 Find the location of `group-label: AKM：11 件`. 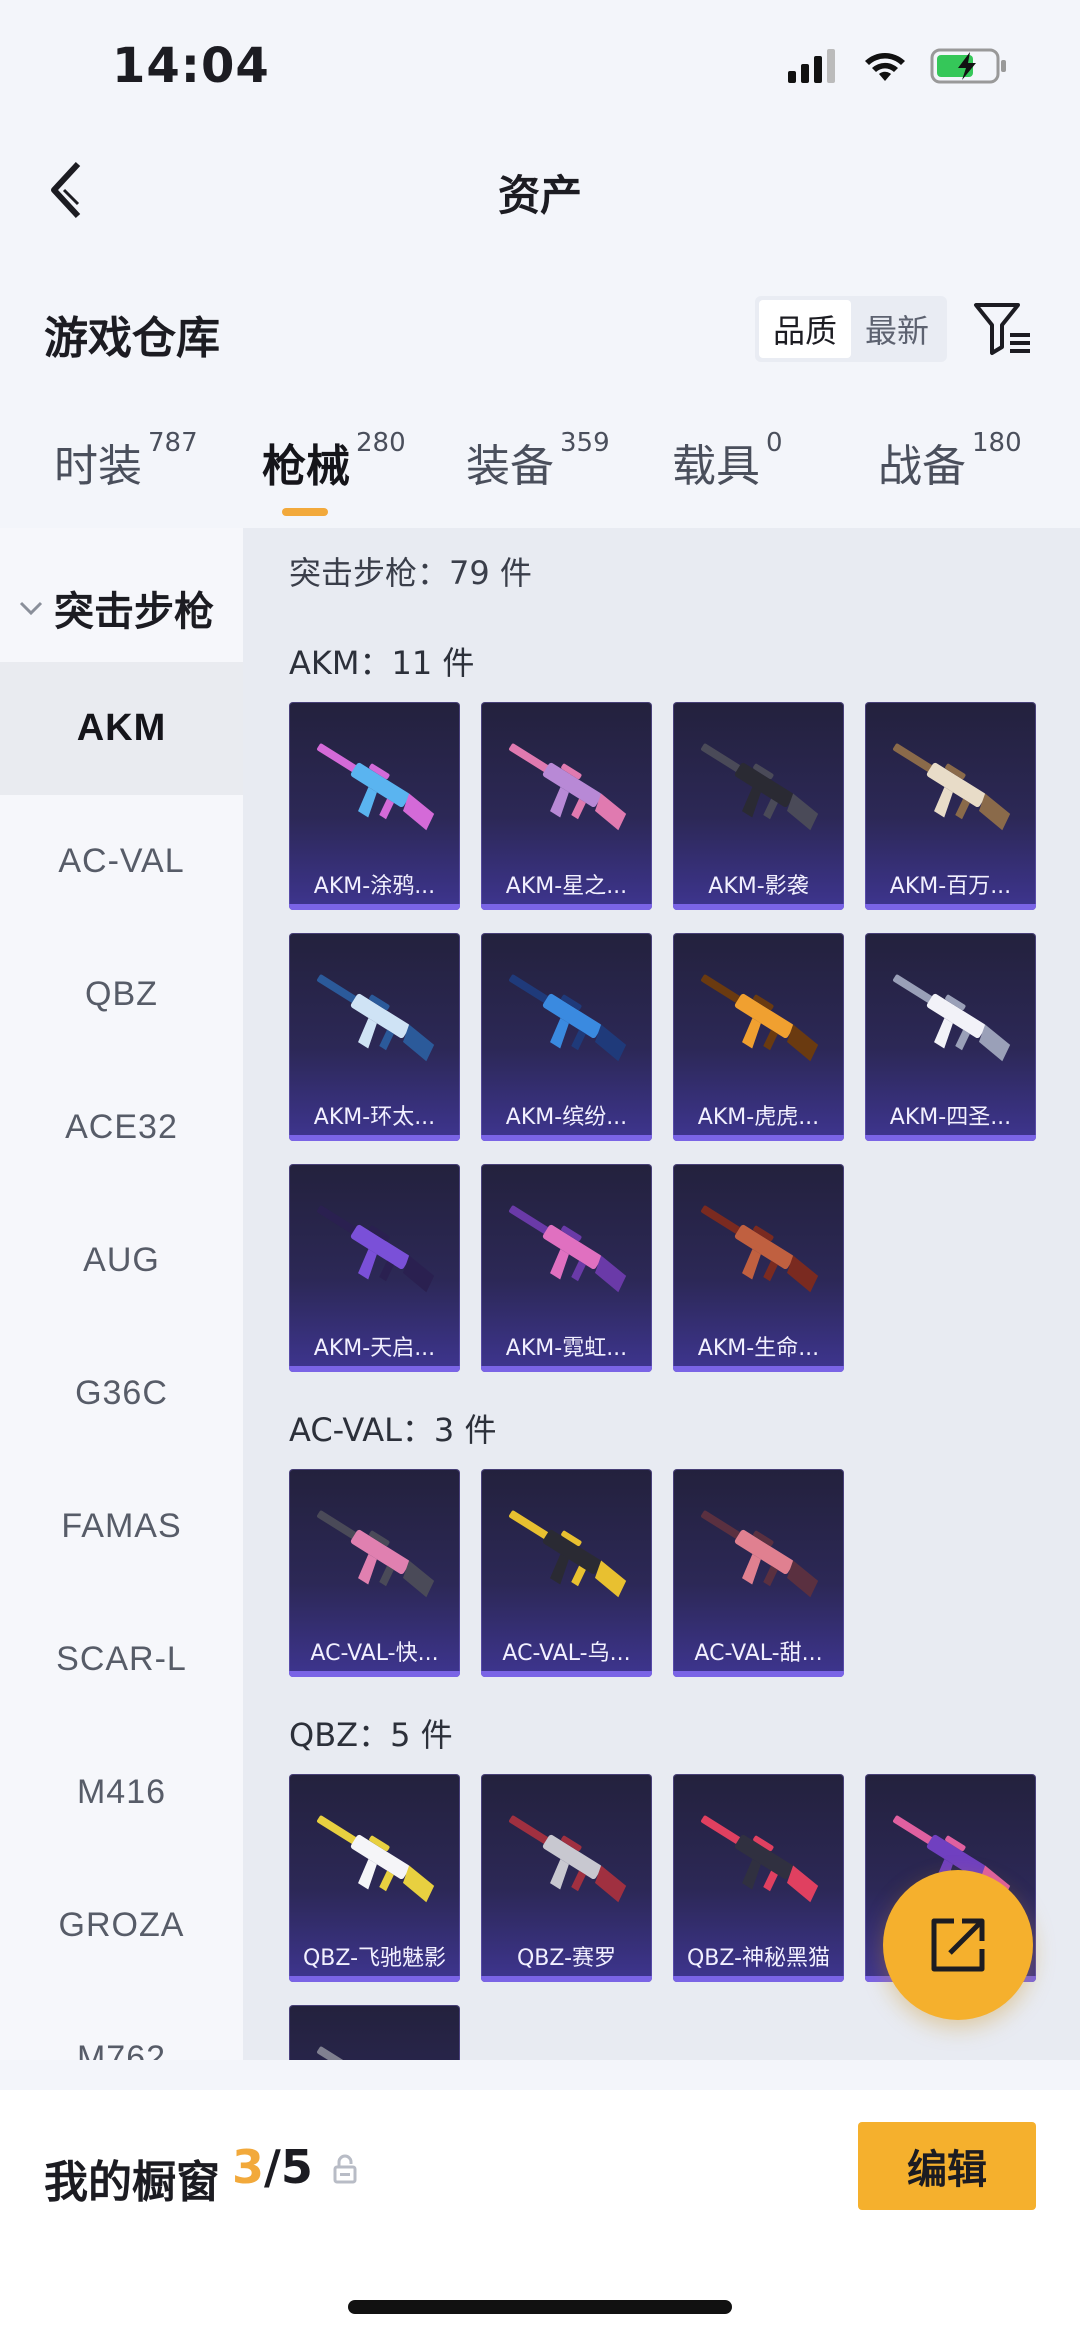

group-label: AKM：11 件 is located at coordinates (382, 663).